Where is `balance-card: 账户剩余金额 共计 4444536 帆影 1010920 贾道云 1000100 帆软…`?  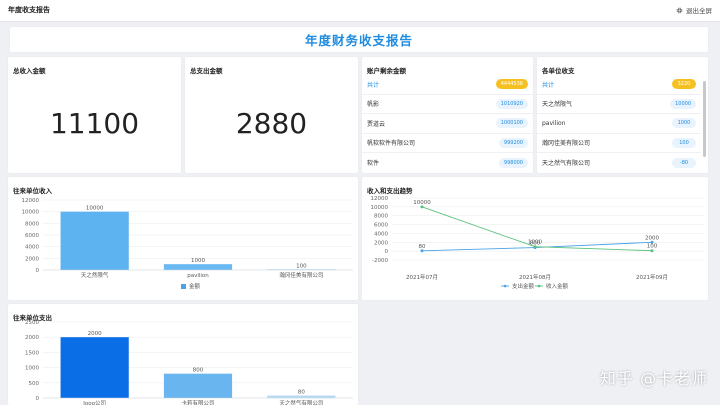 balance-card: 账户剩余金额 共计 4444536 帆影 1010920 贾道云 1000100 帆软… is located at coordinates (447, 115).